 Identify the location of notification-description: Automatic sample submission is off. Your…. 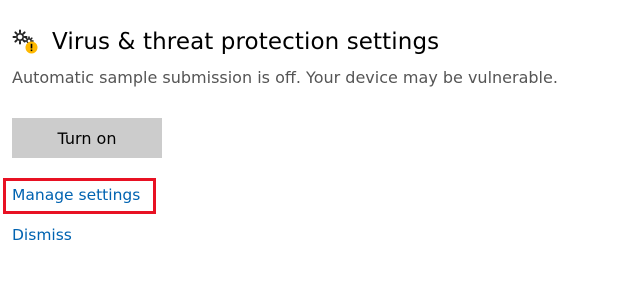
(285, 77).